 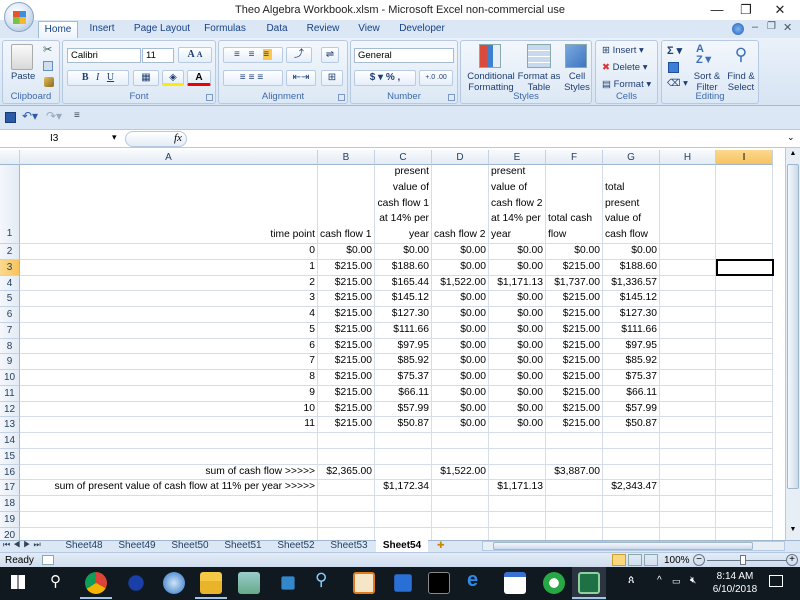 I want to click on shrink-font-button: A, so click(x=200, y=54).